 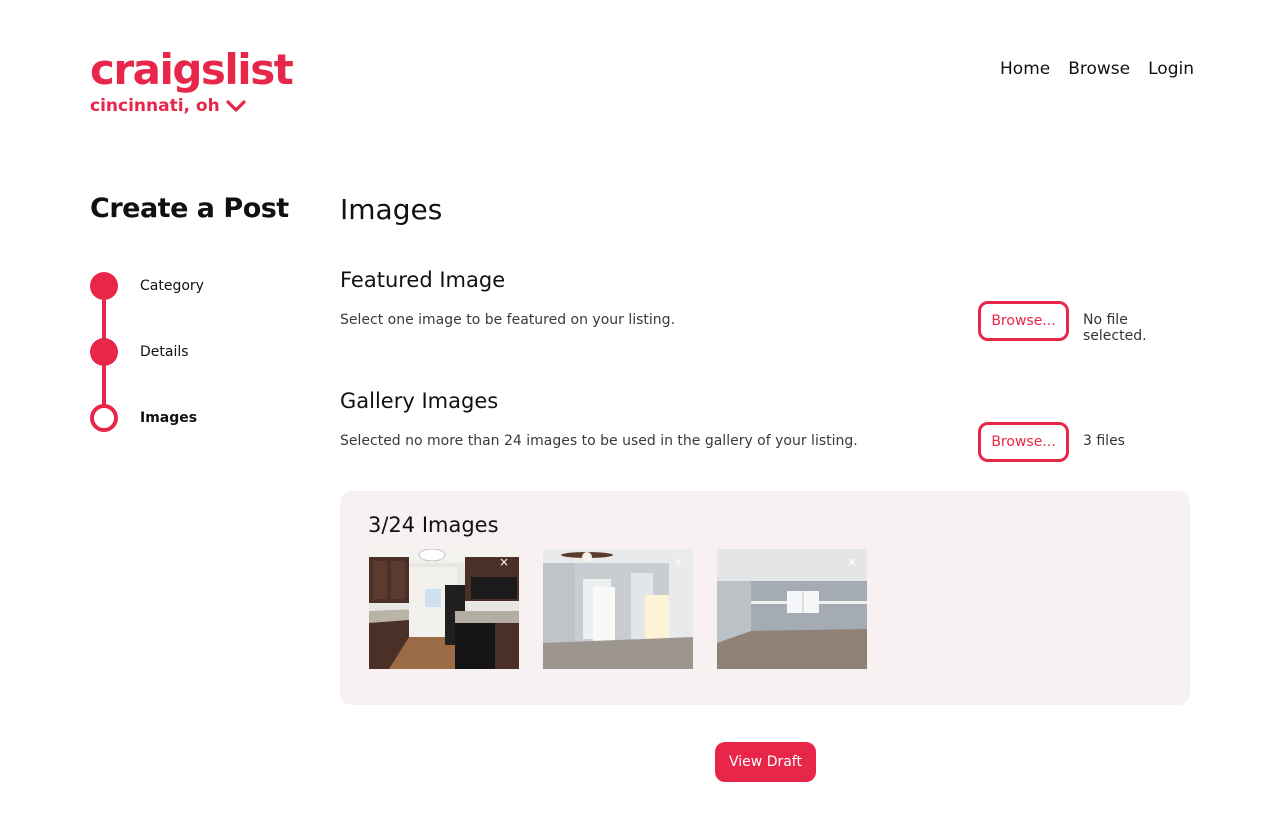 What do you see at coordinates (192, 70) in the screenshot?
I see `logo-text: craigslist` at bounding box center [192, 70].